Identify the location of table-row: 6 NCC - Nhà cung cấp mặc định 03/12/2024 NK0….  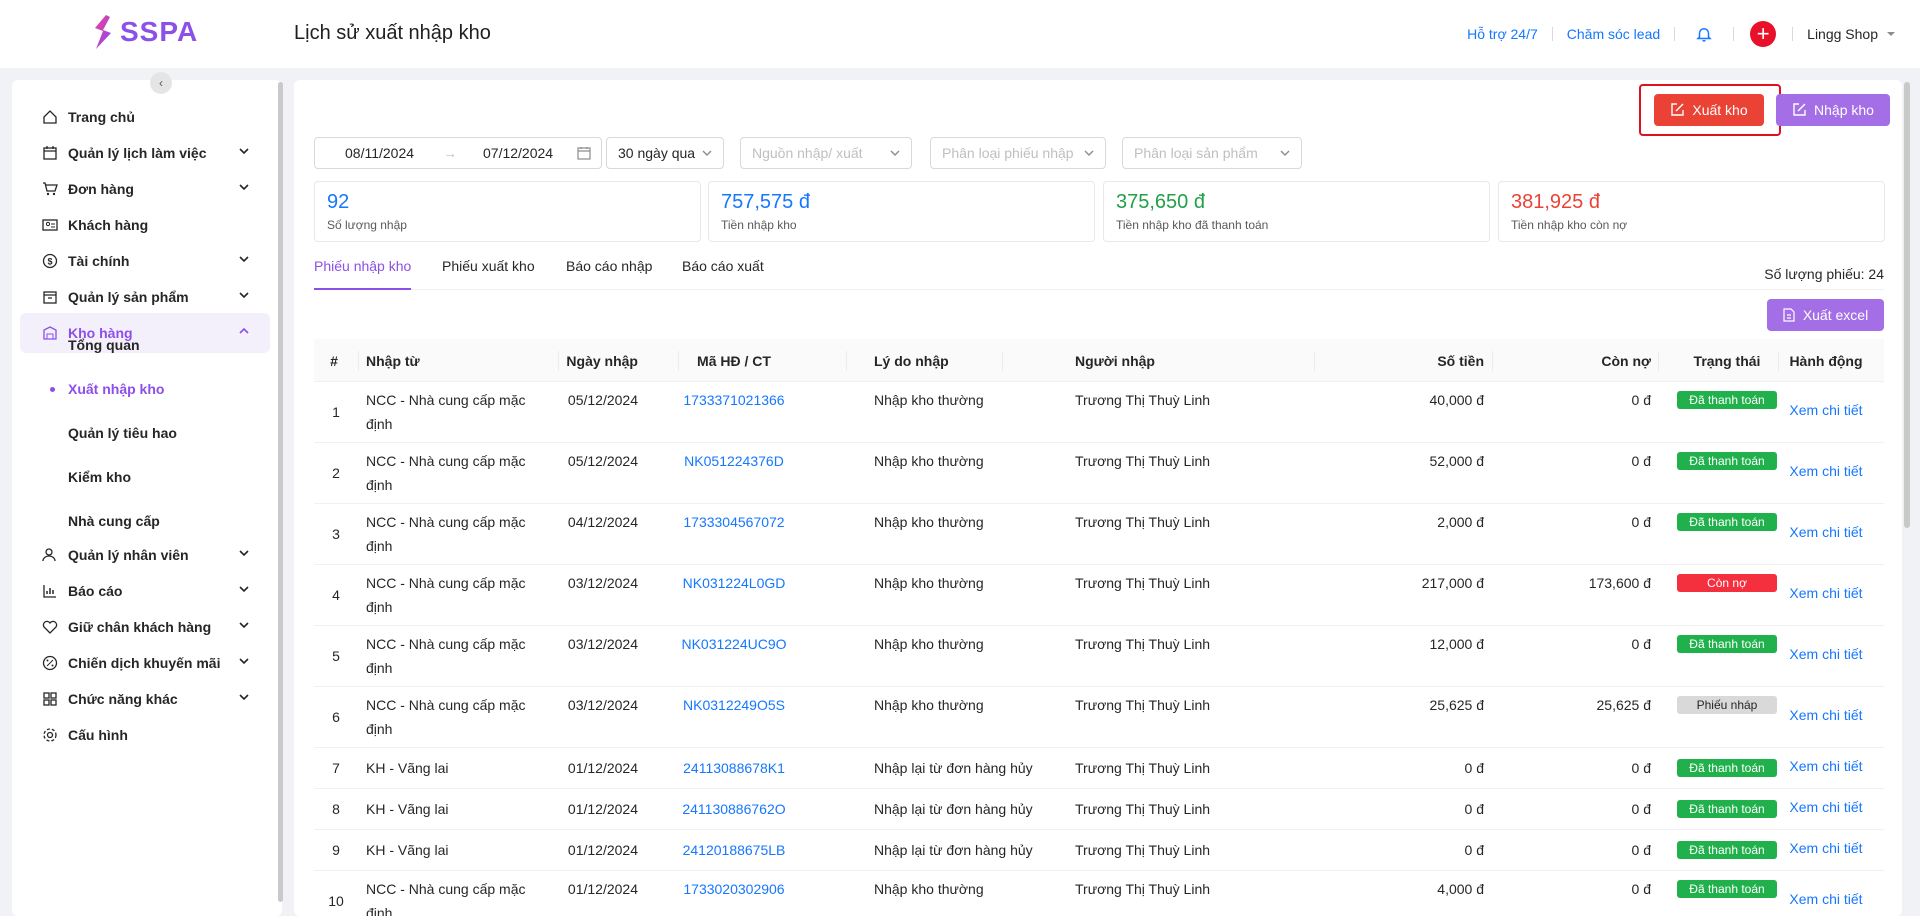
(1099, 717).